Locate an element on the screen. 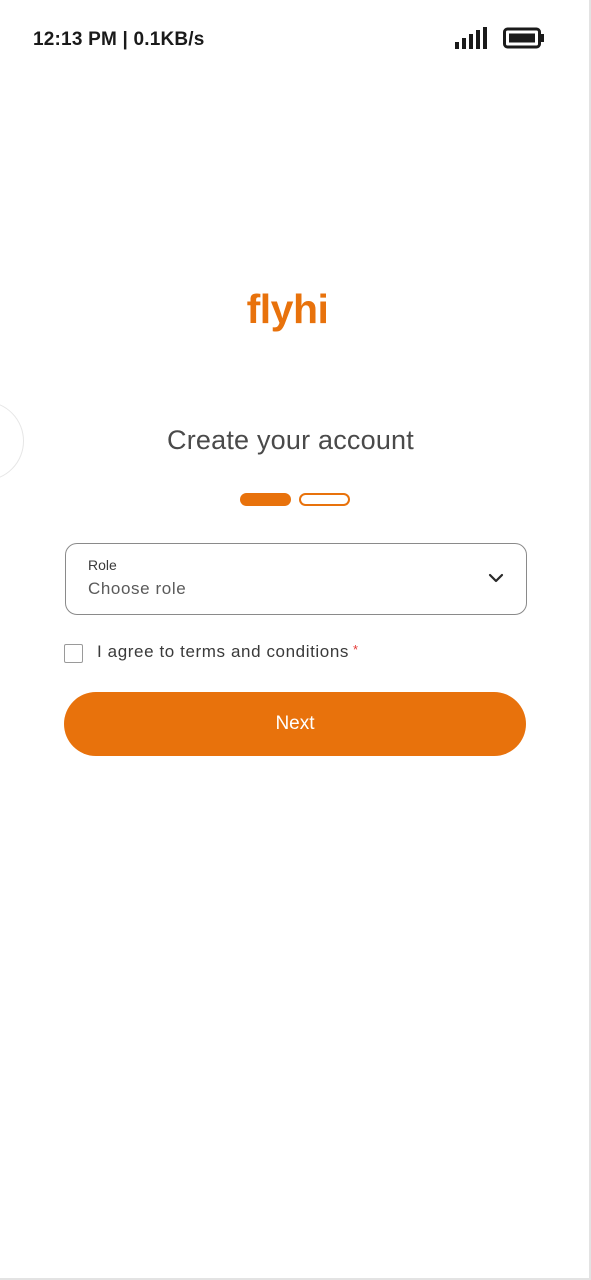 This screenshot has width=591, height=1280. battery-icon is located at coordinates (523, 38).